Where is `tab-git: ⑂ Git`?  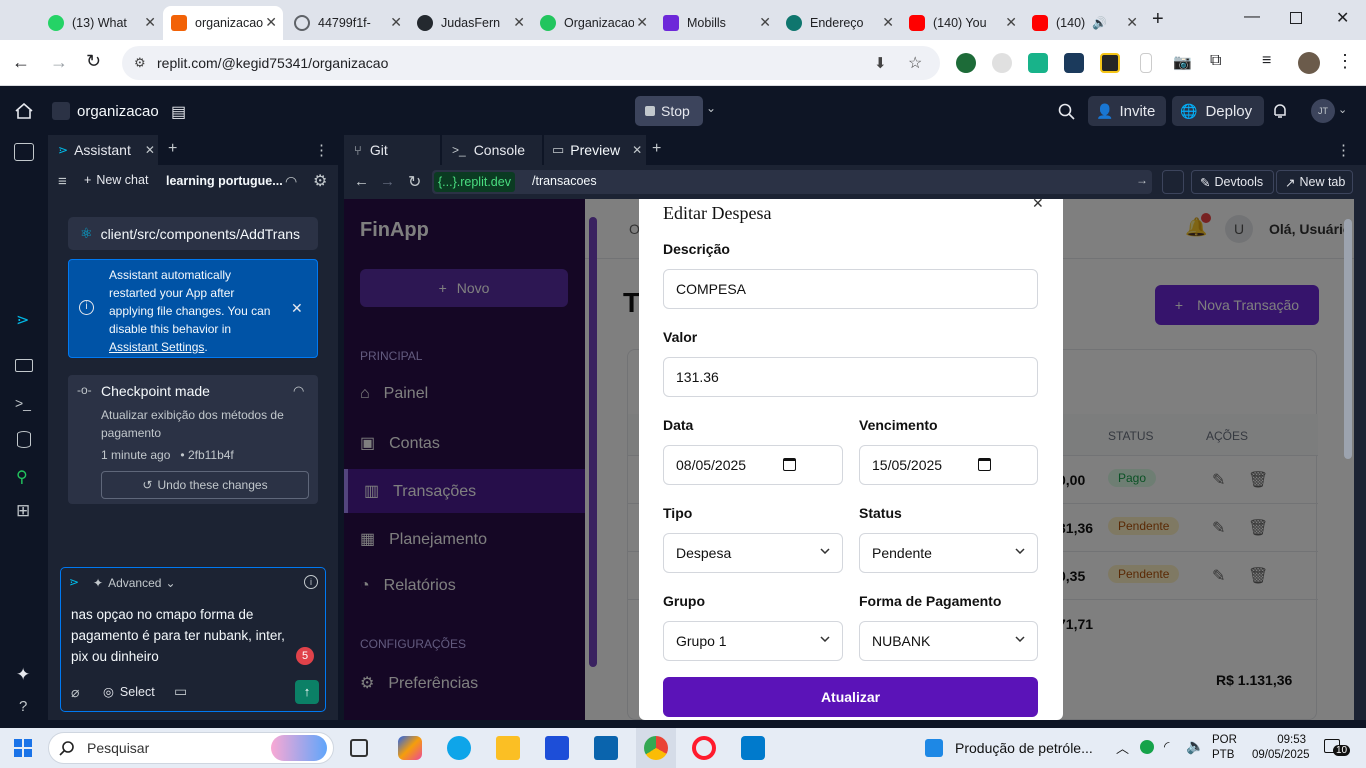
tab-git: ⑂ Git is located at coordinates (392, 150).